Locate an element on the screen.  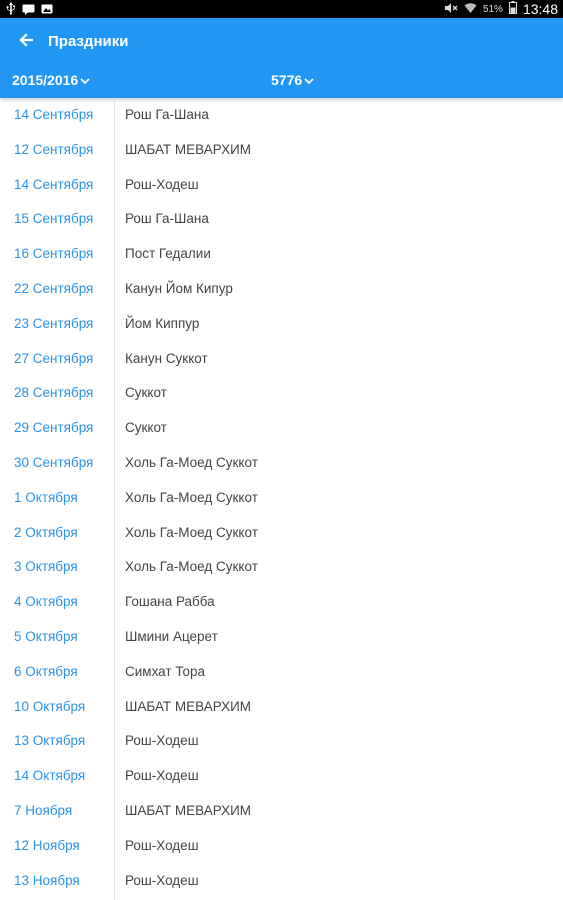
holiday-row: 2 Октября Холь Га-Моед Суккот is located at coordinates (281, 533).